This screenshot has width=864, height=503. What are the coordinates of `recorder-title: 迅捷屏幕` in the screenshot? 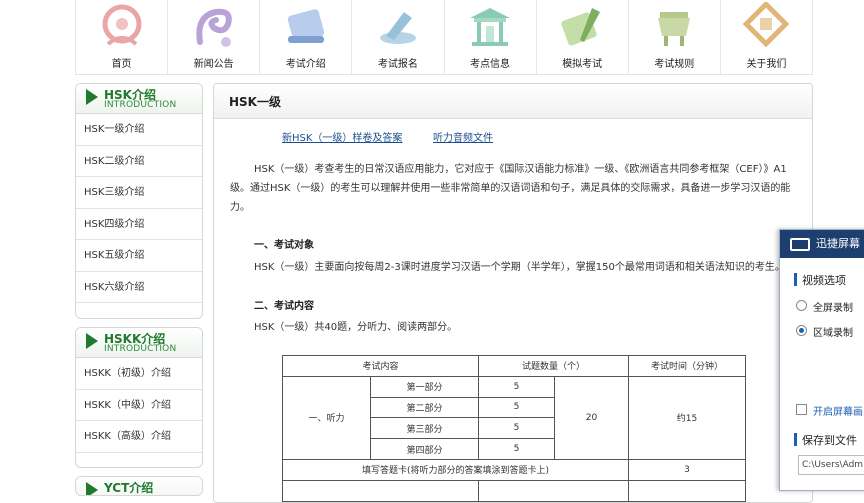 It's located at (838, 243).